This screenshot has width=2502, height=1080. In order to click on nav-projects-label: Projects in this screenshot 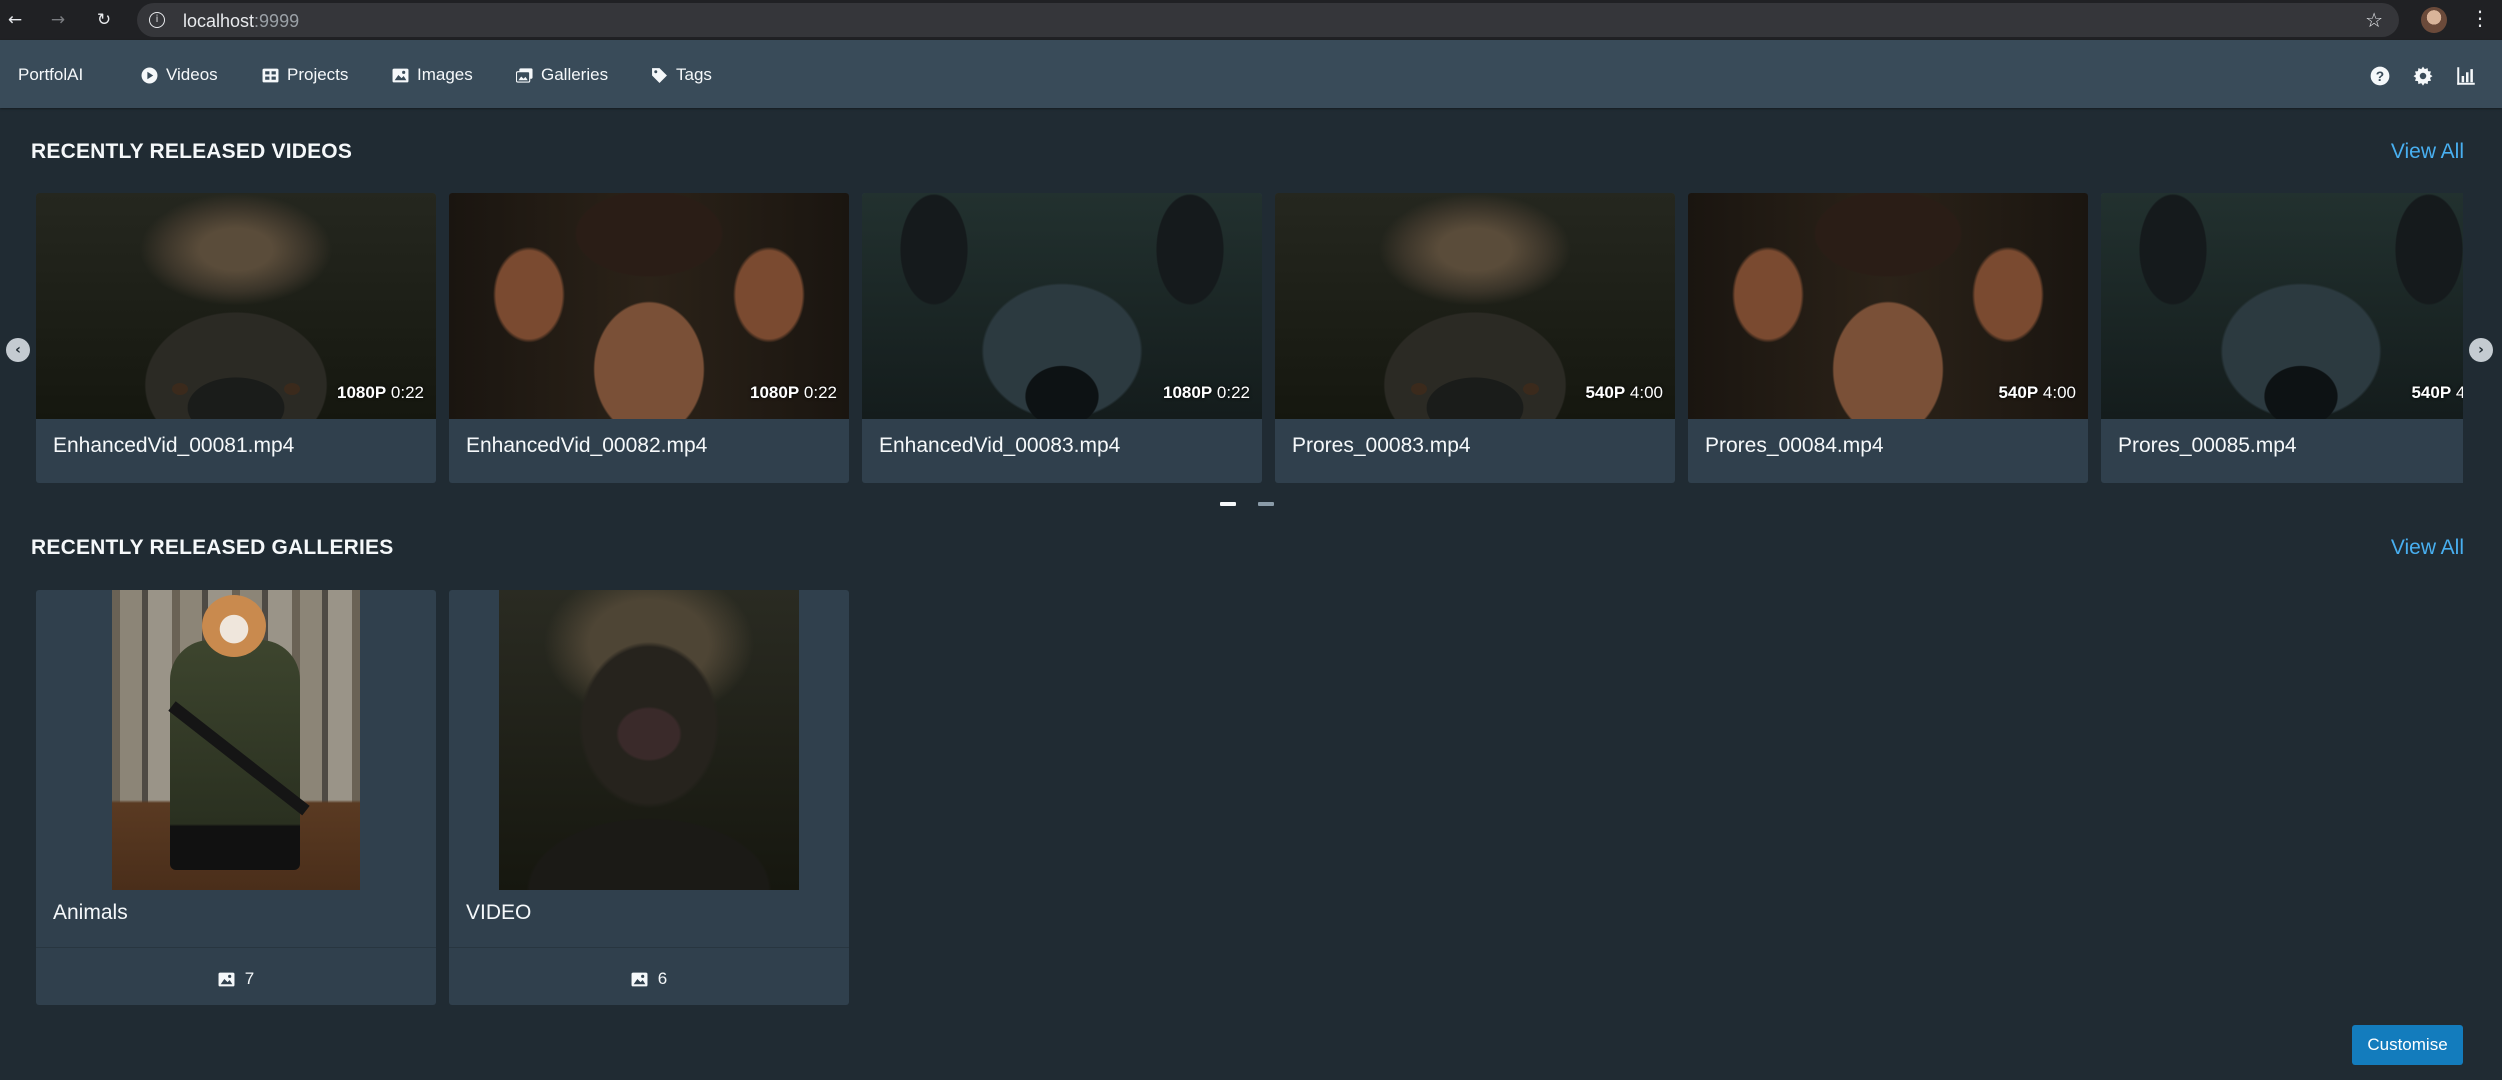, I will do `click(318, 74)`.